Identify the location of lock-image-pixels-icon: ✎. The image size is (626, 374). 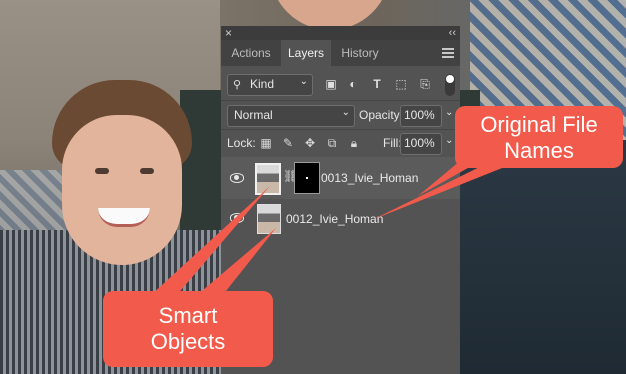
(288, 143).